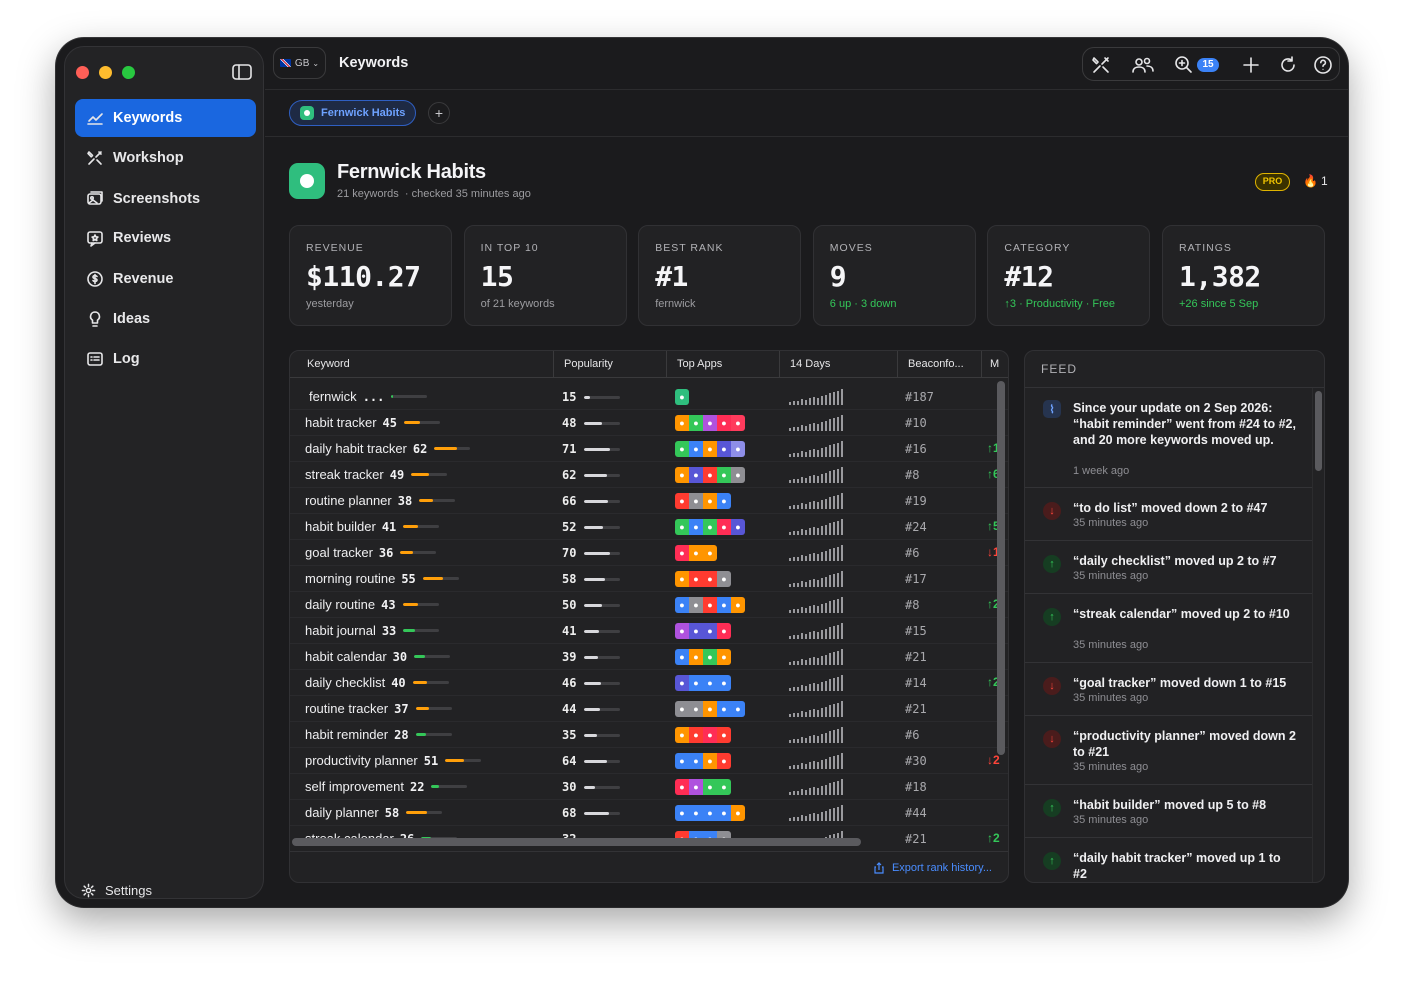 The width and height of the screenshot is (1405, 982). What do you see at coordinates (576, 842) in the screenshot?
I see `horizontal-scrollbar` at bounding box center [576, 842].